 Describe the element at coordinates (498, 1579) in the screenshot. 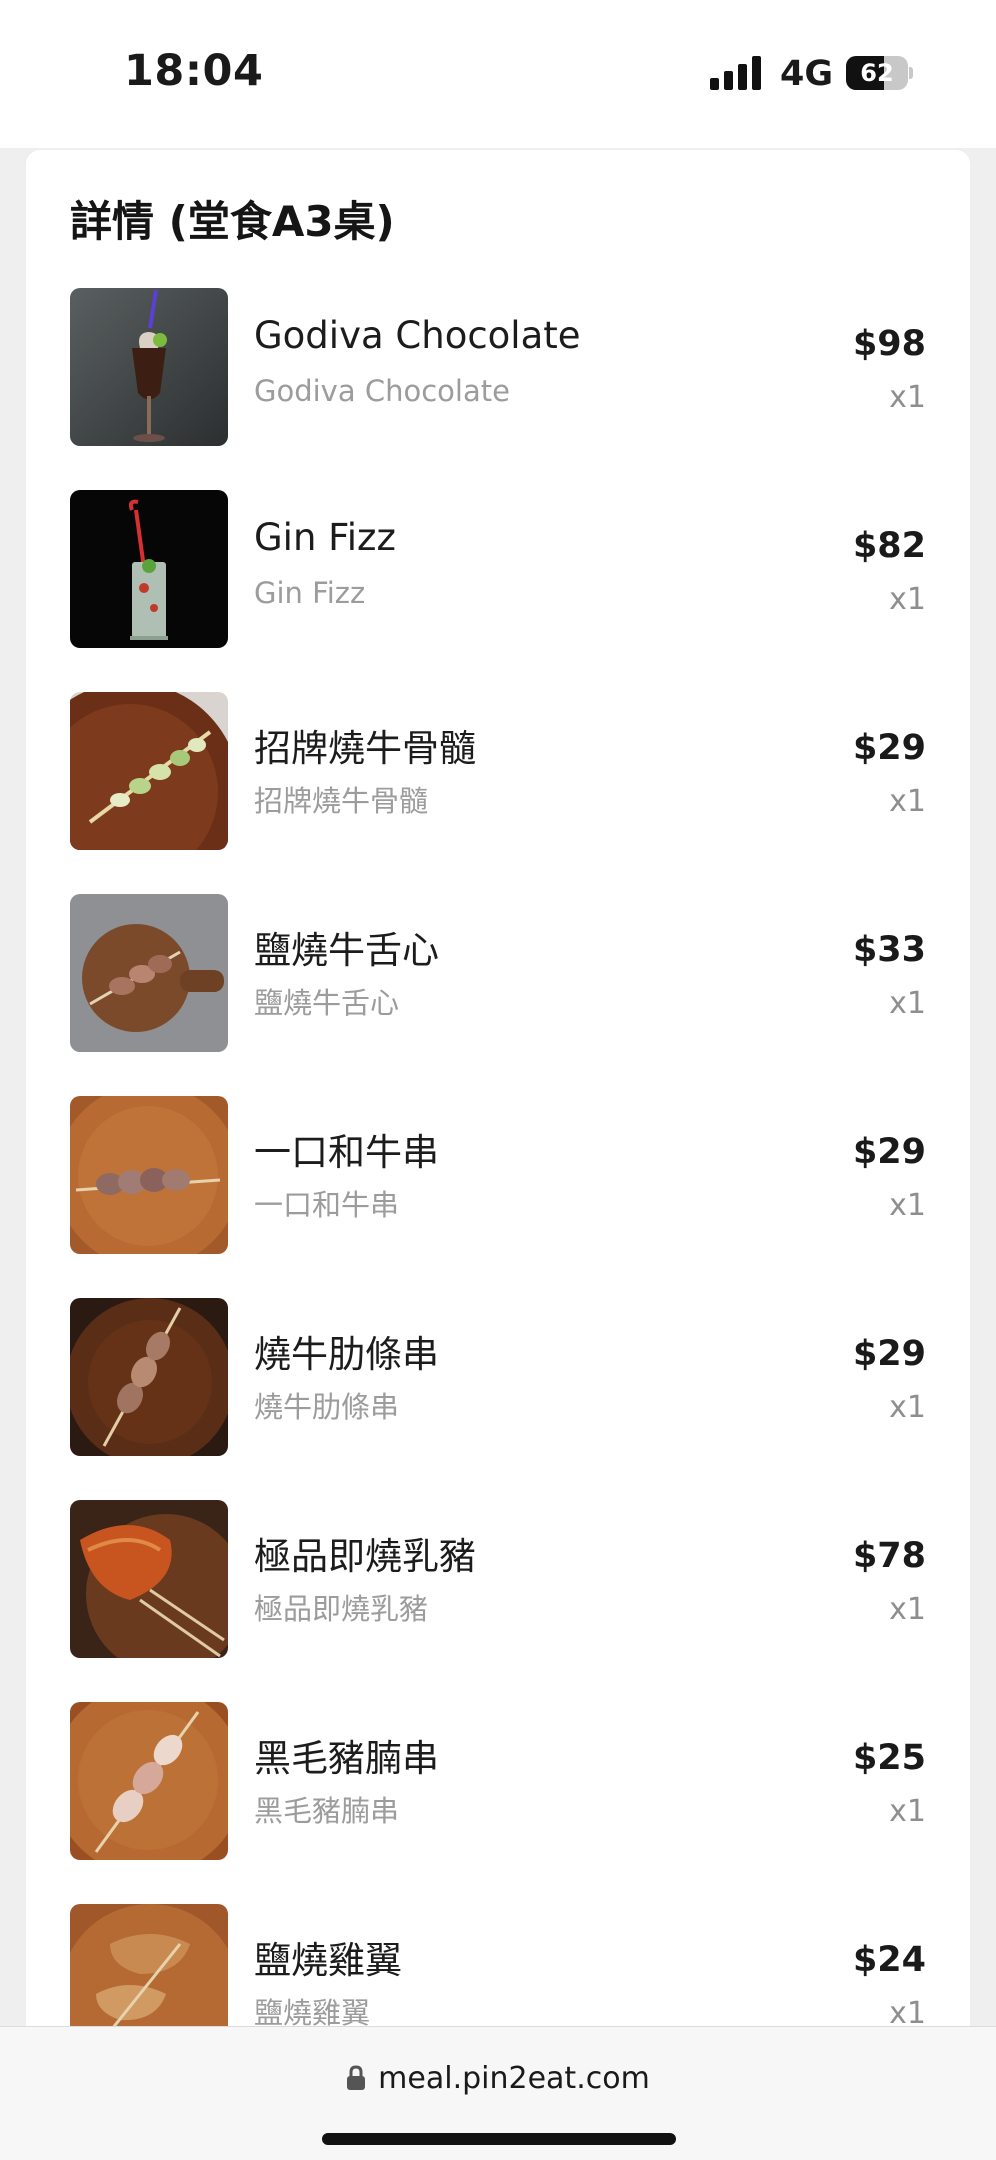

I see `order-item: 極品即燒乳豬 極品即燒乳豬 $78 x1` at that location.